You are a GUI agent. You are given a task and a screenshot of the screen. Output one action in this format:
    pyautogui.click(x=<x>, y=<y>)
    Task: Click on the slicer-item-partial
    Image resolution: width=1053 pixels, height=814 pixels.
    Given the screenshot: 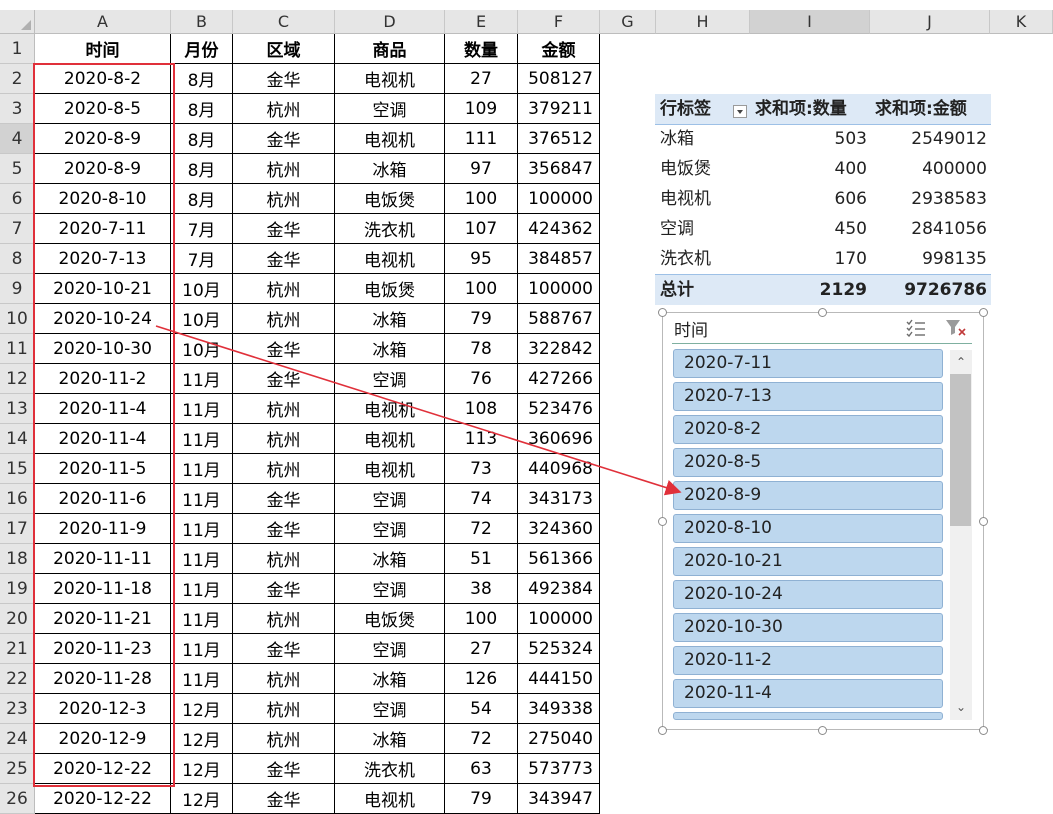 What is the action you would take?
    pyautogui.click(x=808, y=716)
    